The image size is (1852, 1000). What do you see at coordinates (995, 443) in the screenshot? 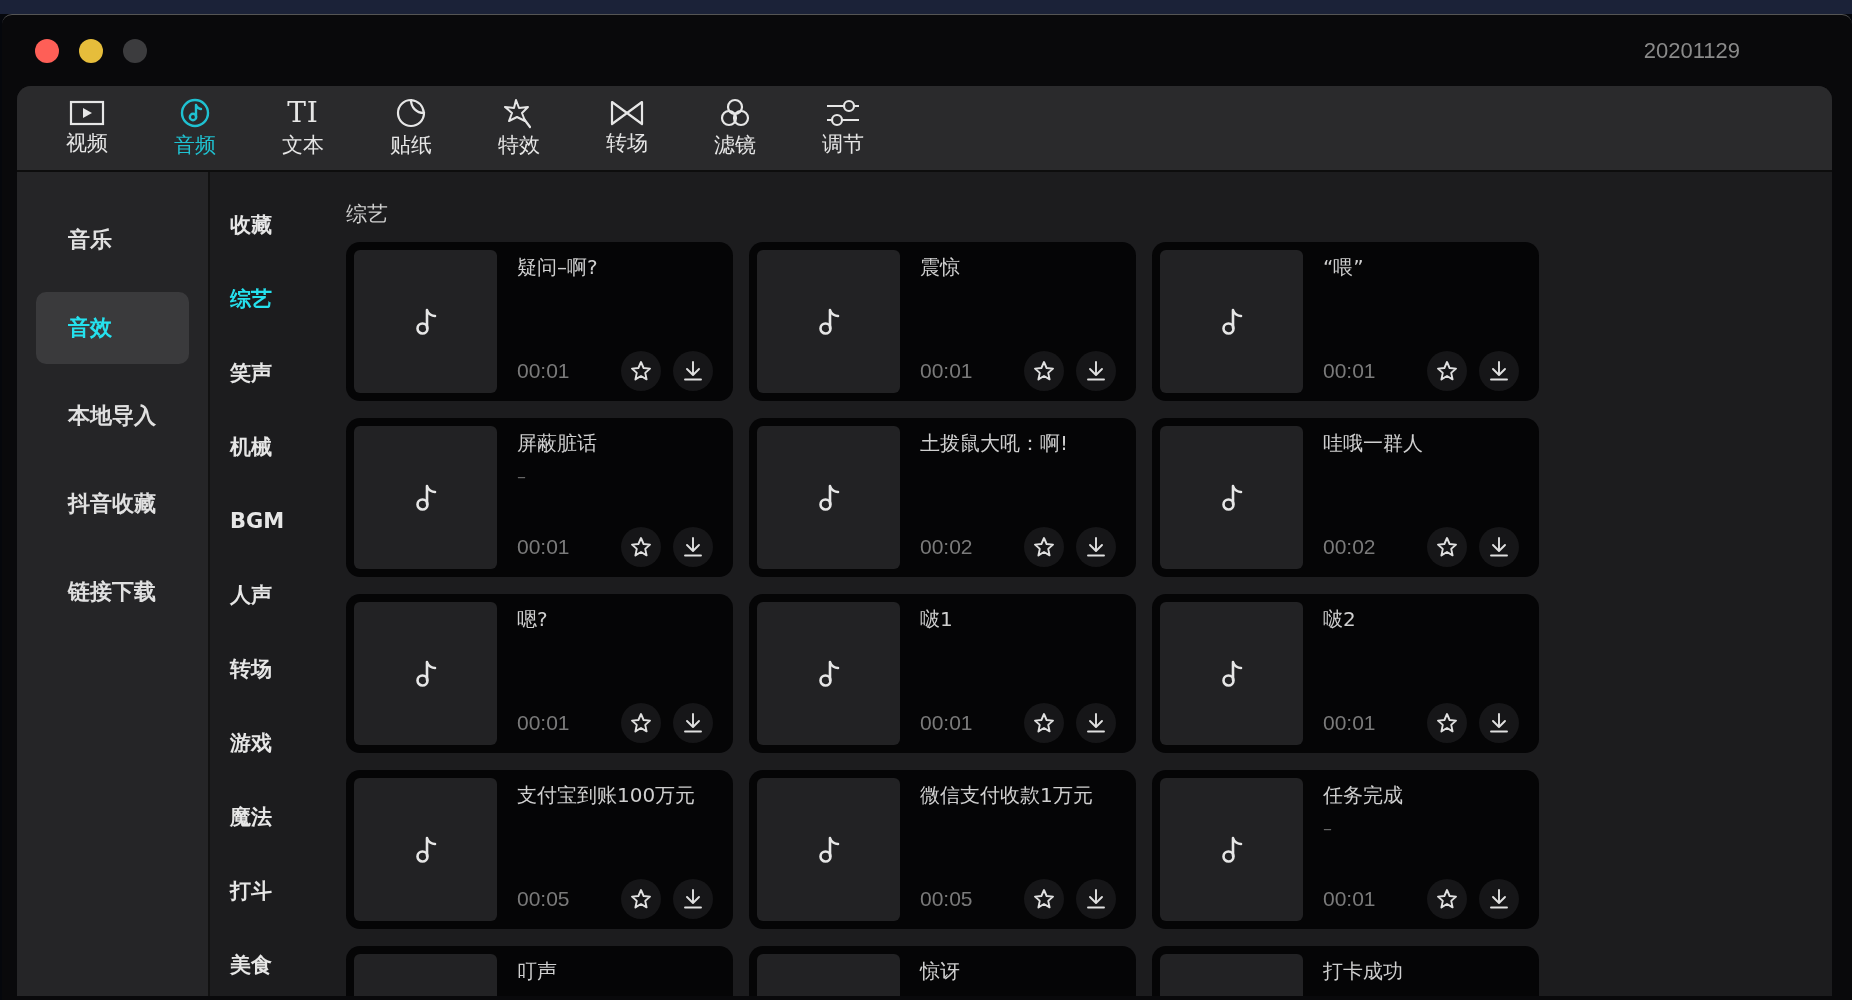
I see `sound-title: 土拨鼠大吼：啊!` at bounding box center [995, 443].